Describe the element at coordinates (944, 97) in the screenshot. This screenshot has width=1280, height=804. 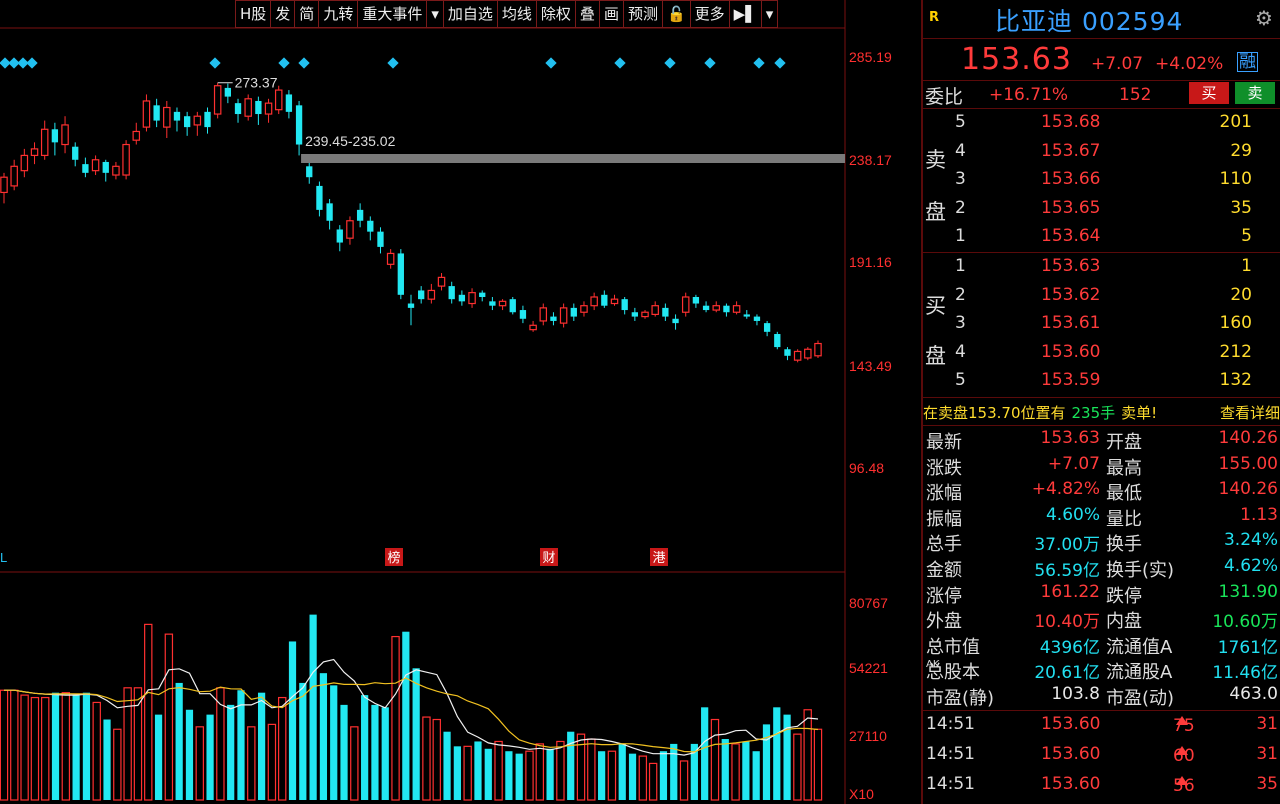
I see `weibi-label: 委比` at that location.